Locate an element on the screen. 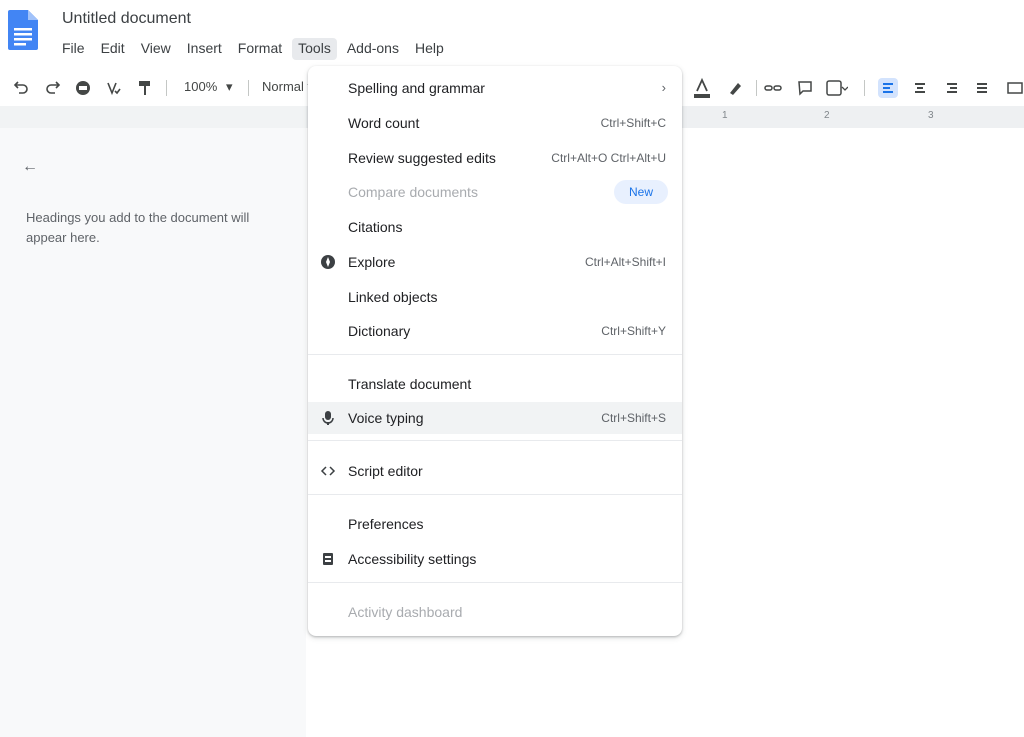 Image resolution: width=1024 pixels, height=737 pixels. menu-item-citations: Citations is located at coordinates (495, 227).